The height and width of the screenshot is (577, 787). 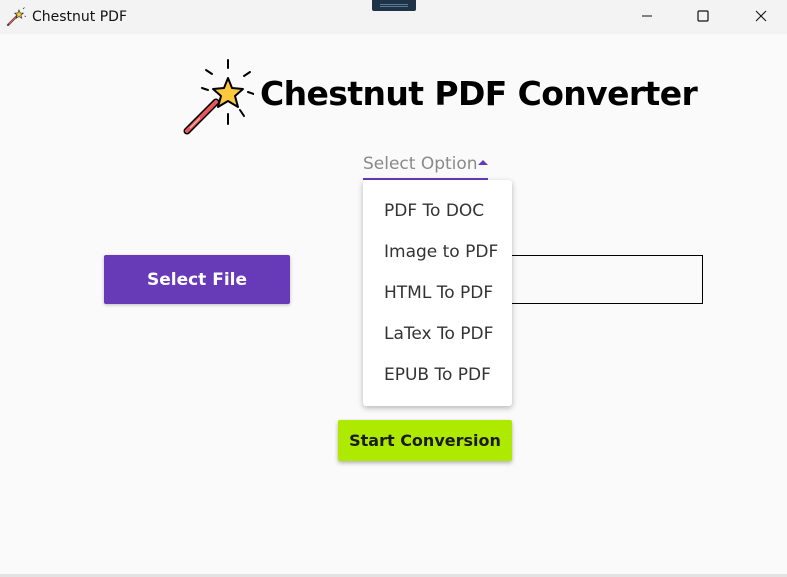 I want to click on snap-layout-handle, so click(x=394, y=5).